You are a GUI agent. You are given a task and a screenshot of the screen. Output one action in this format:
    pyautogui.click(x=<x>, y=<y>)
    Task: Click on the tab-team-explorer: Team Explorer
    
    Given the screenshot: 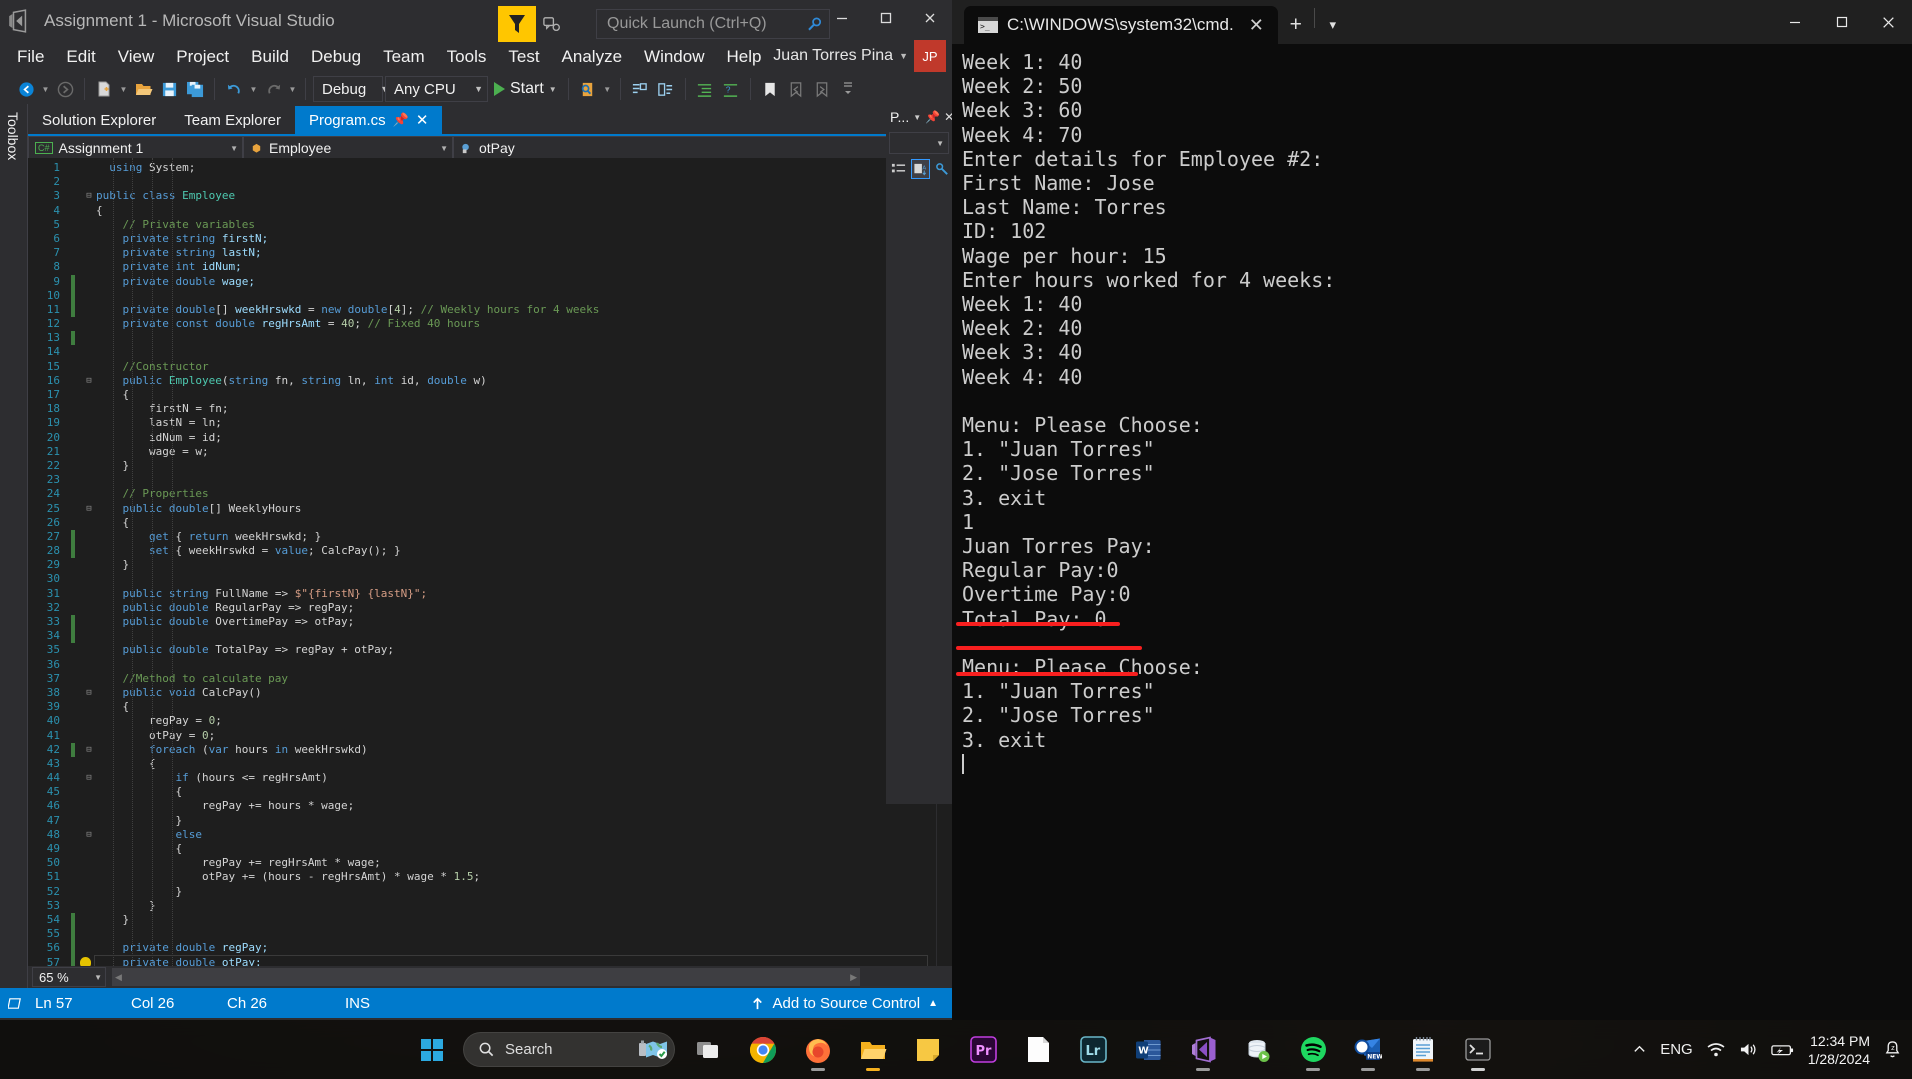 What is the action you would take?
    pyautogui.click(x=232, y=120)
    